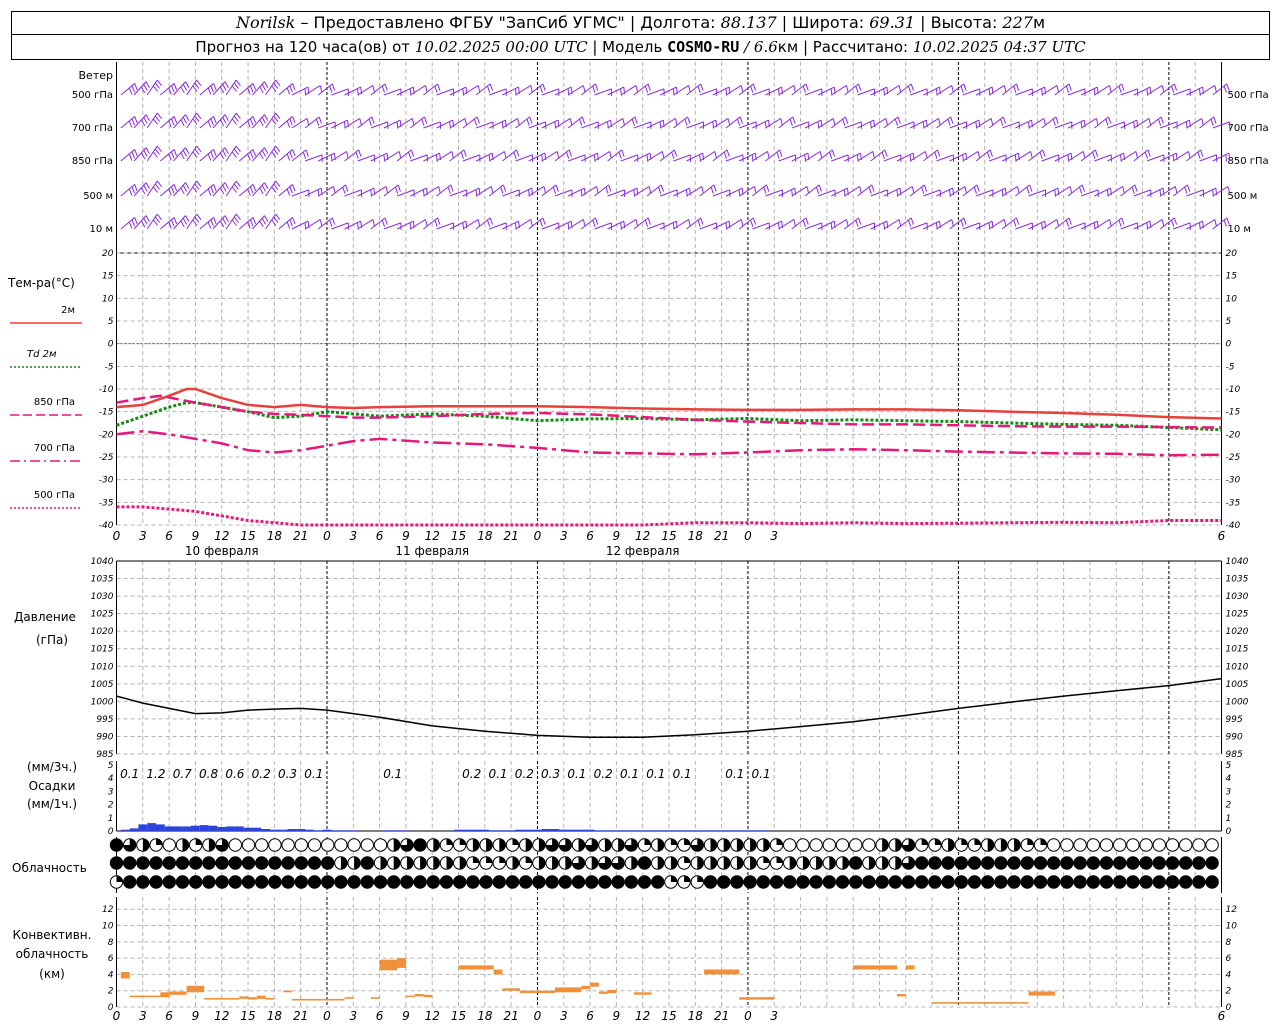 The image size is (1280, 1024). I want to click on hour-tick-label: 18, so click(275, 536).